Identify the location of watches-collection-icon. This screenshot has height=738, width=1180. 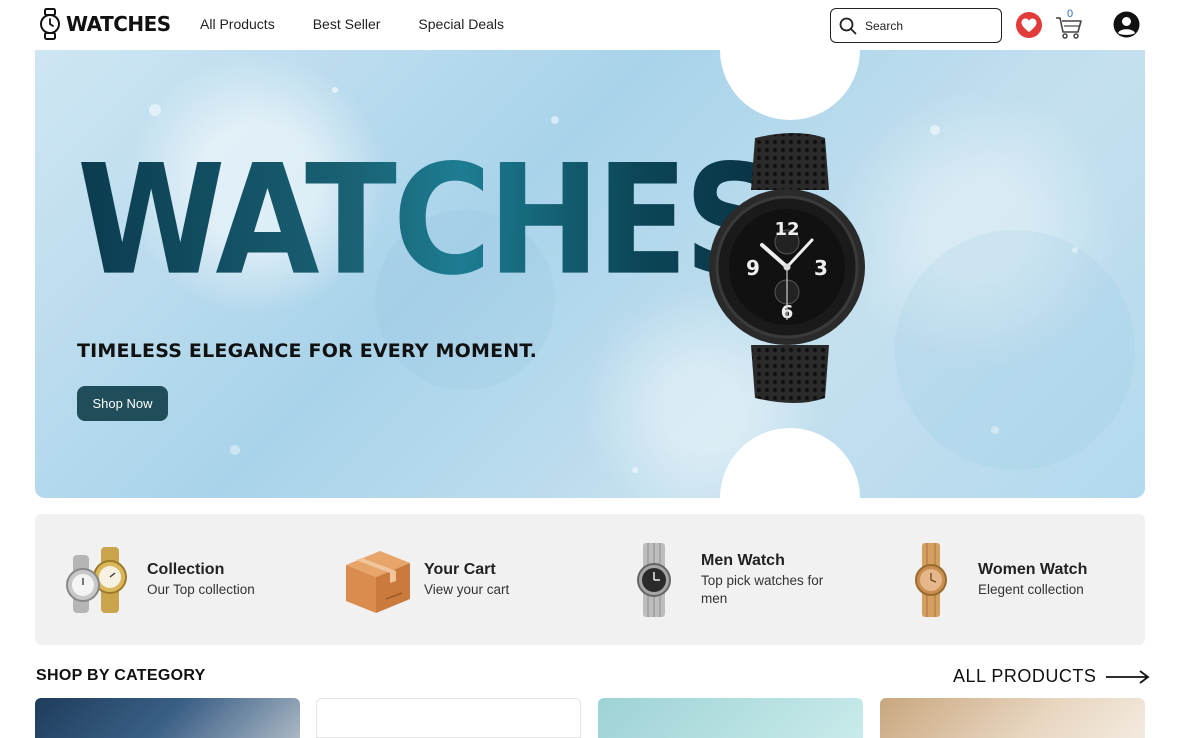
(96, 579).